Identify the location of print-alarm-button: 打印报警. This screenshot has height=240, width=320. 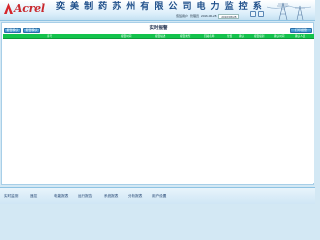
(301, 30).